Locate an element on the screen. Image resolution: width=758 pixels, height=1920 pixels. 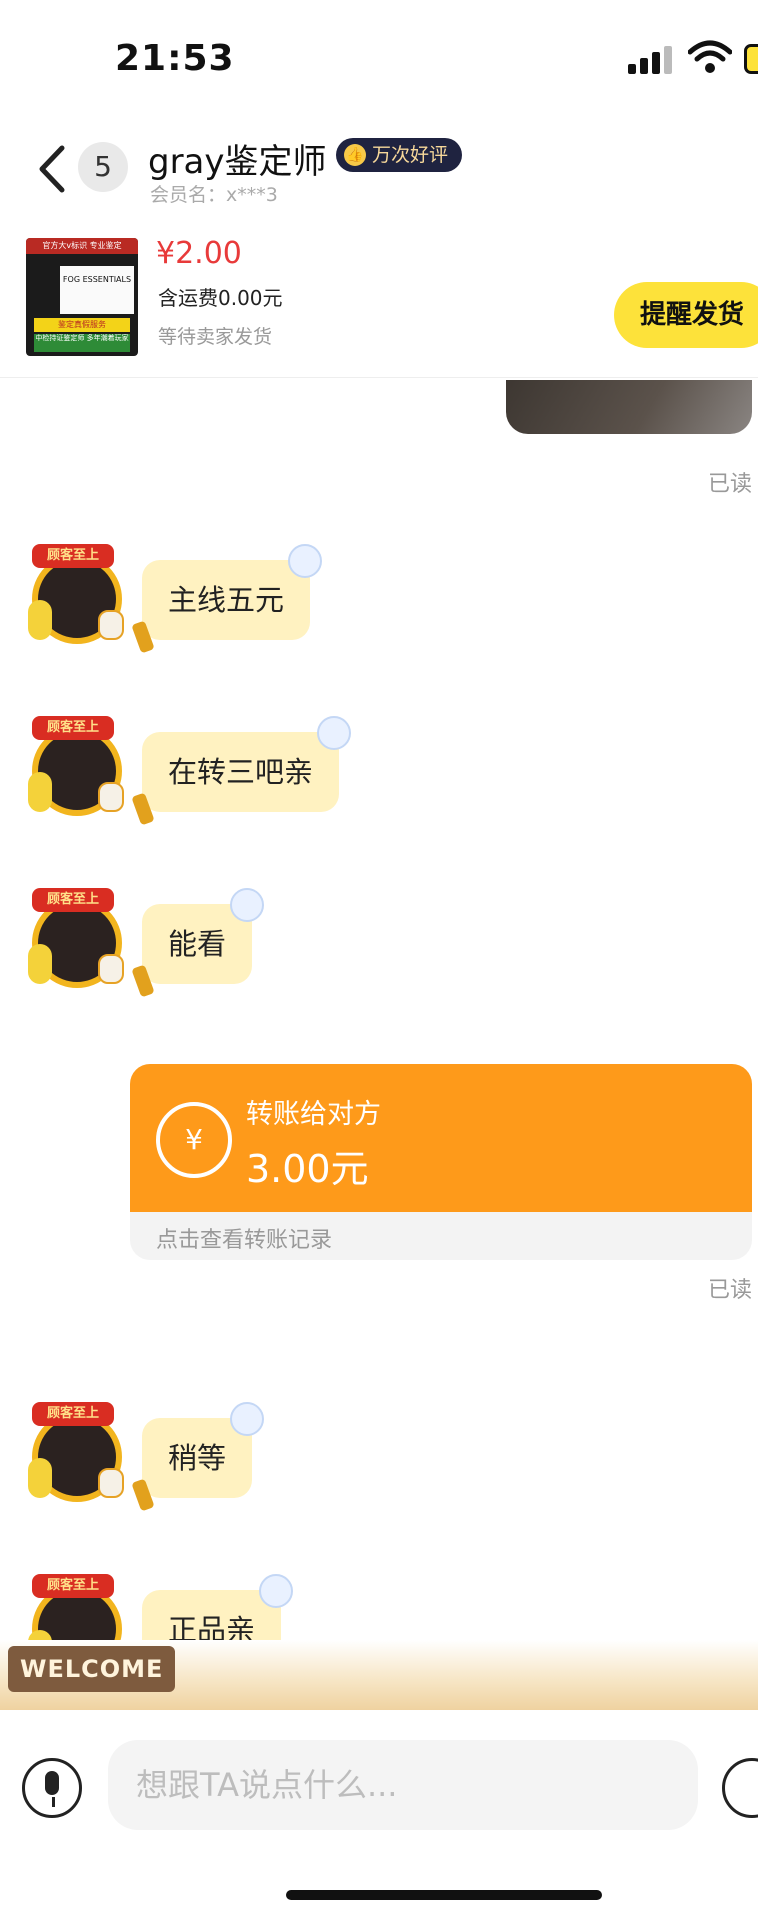
back-arrow-icon is located at coordinates (52, 169).